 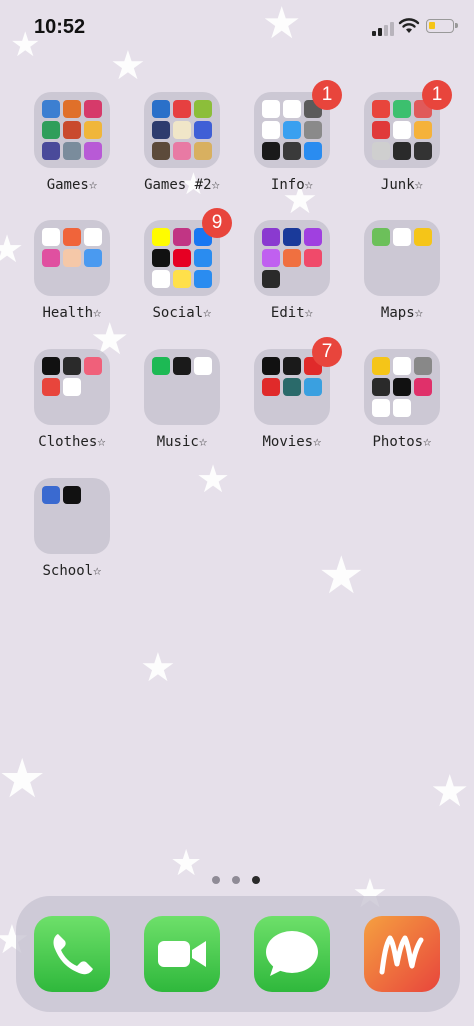 What do you see at coordinates (72, 185) in the screenshot?
I see `folder-label: Games☆` at bounding box center [72, 185].